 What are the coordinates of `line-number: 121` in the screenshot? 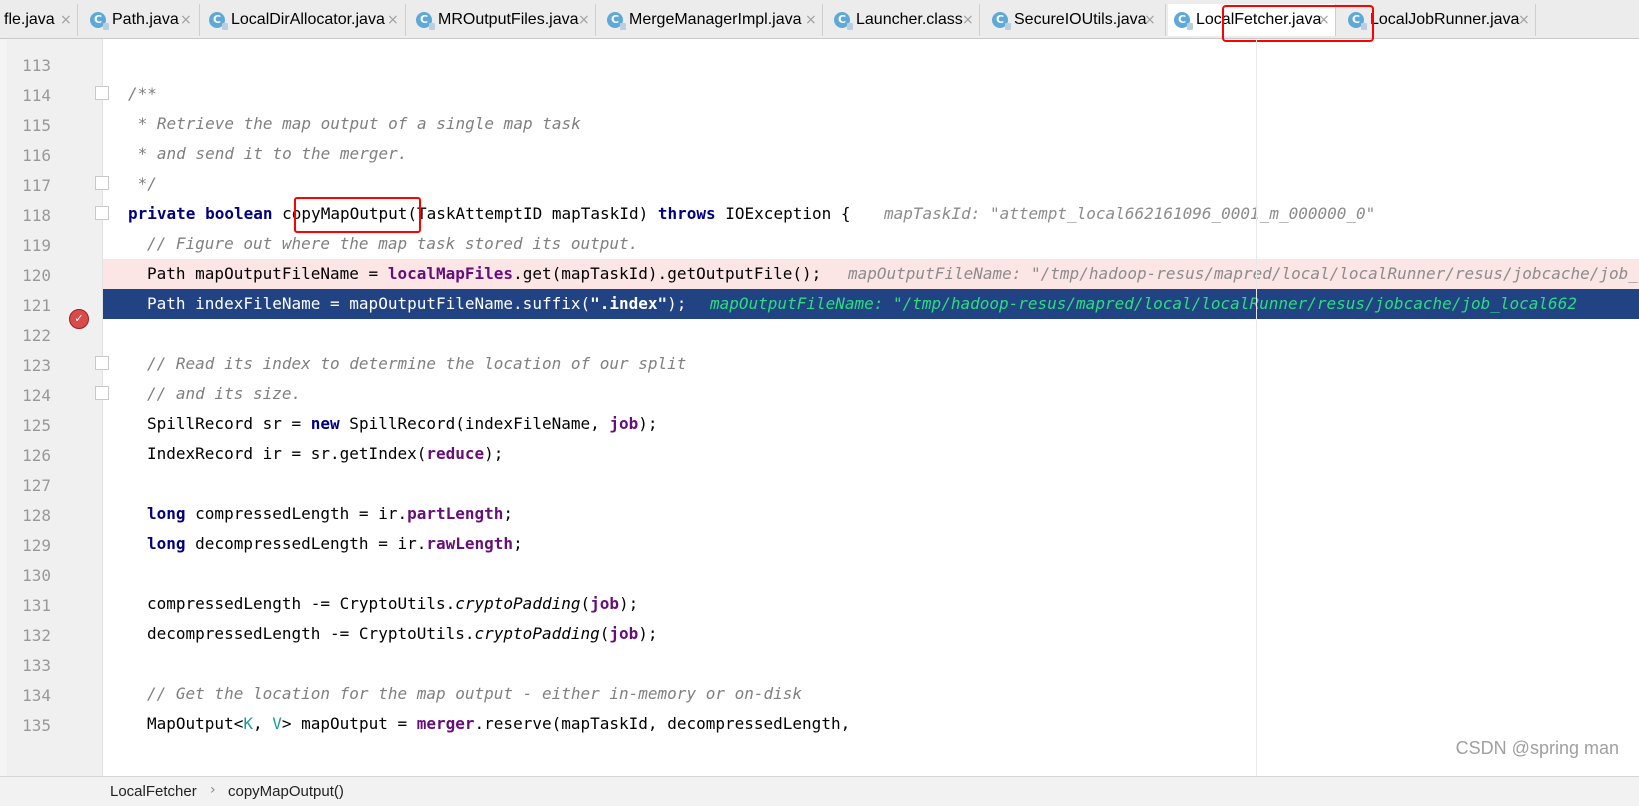 It's located at (36, 305).